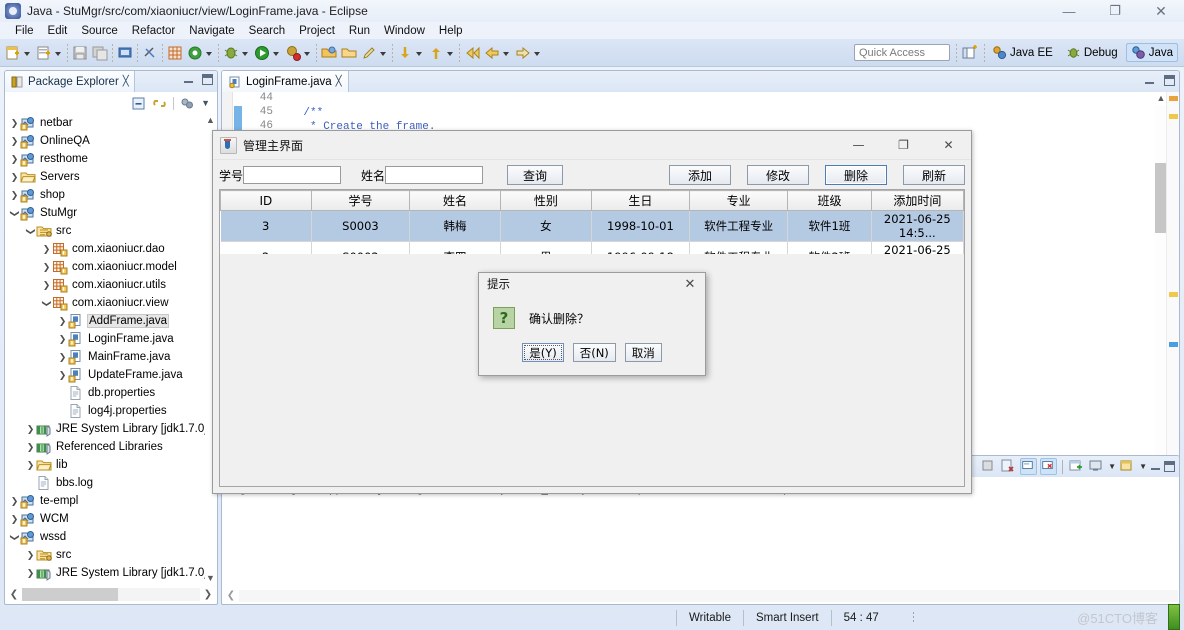 Image resolution: width=1184 pixels, height=630 pixels. I want to click on dialog-cancel-button: 取消, so click(643, 352).